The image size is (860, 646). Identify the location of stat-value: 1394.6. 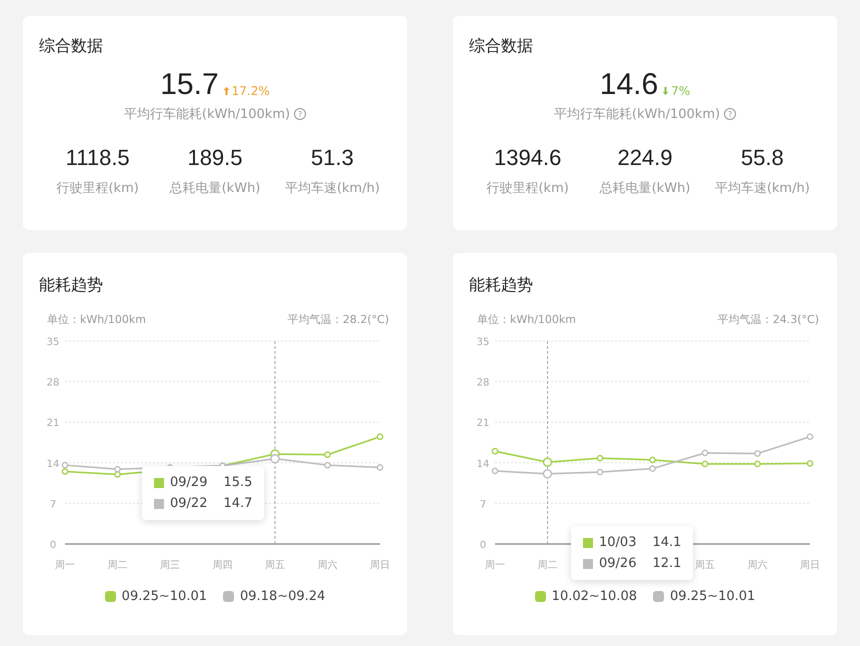
(528, 158).